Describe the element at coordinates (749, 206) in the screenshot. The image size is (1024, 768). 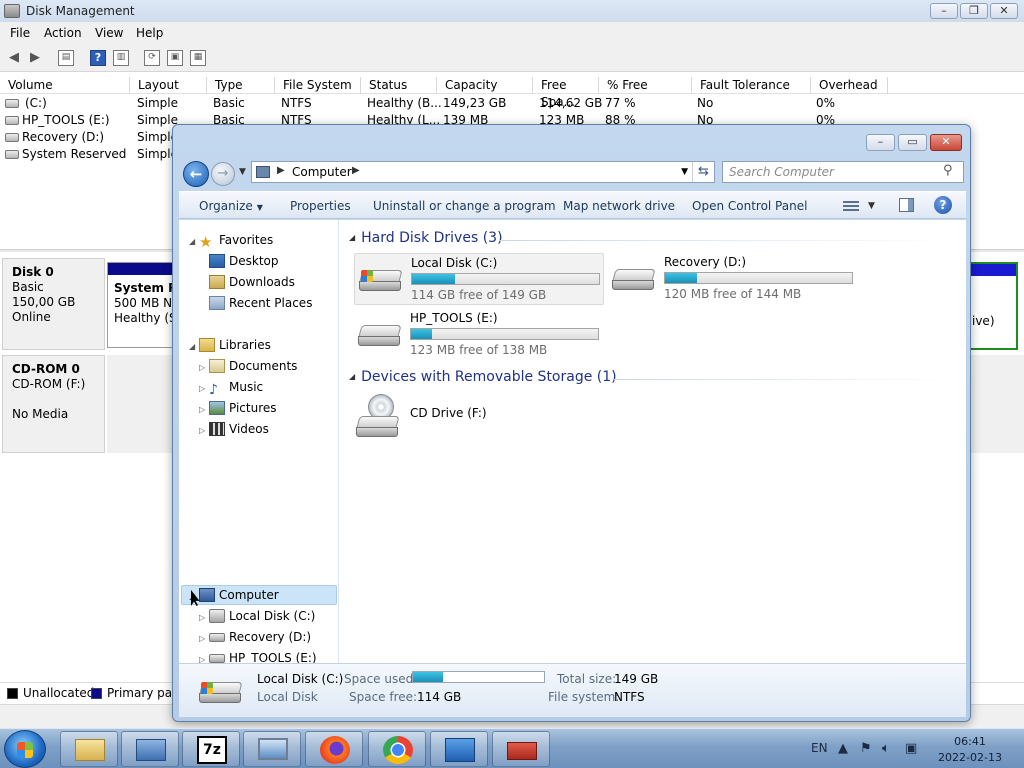
I see `open-control-panel-button: Open Control Panel` at that location.